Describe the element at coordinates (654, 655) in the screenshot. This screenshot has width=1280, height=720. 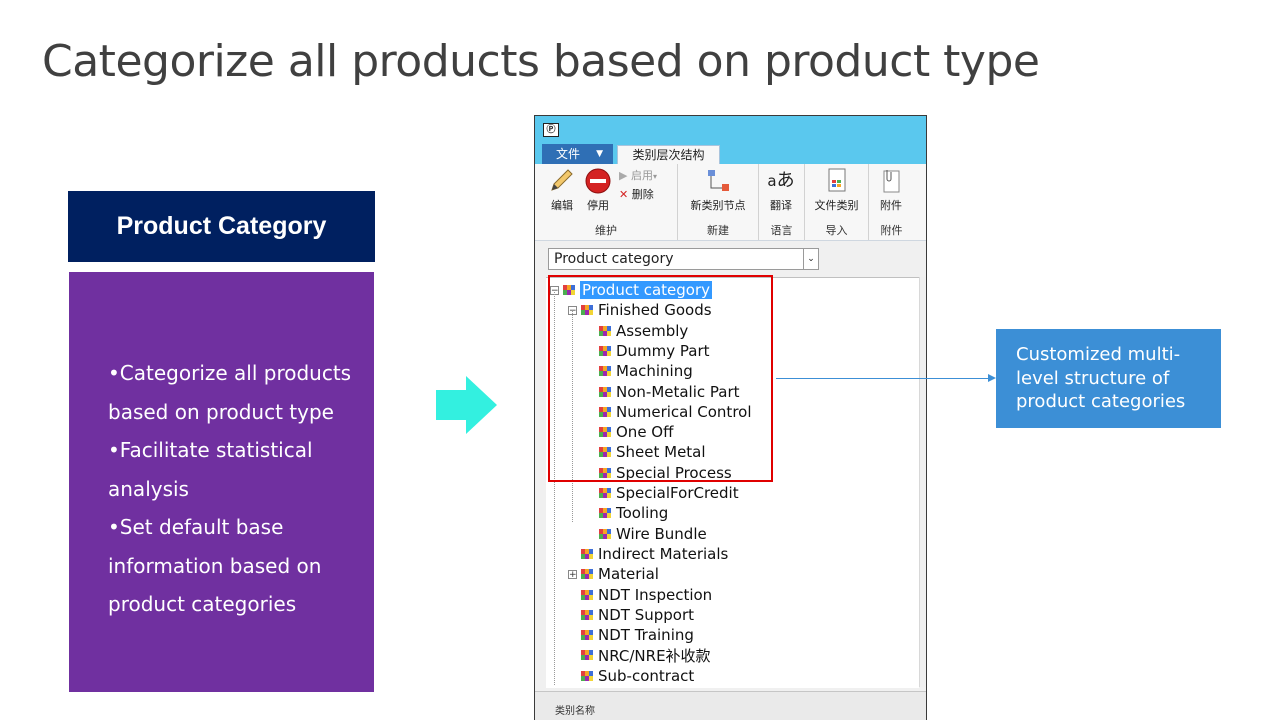
I see `tree-node-label: NRC/NRE补收款` at that location.